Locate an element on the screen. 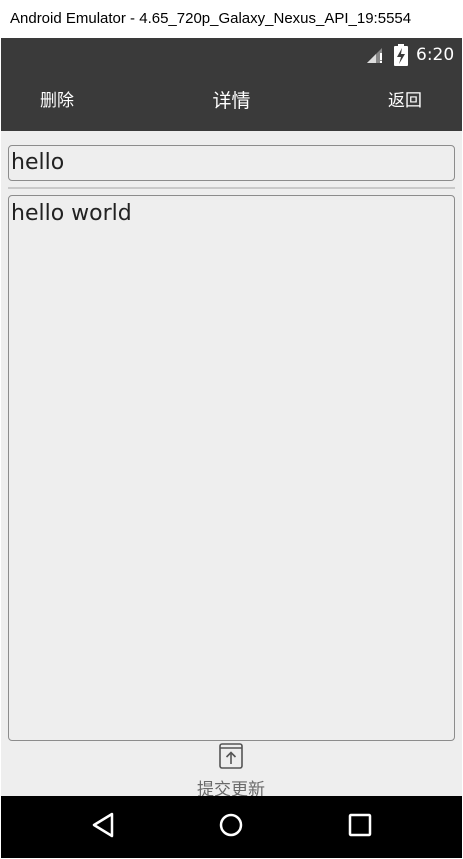 The image size is (463, 859). home-circle-icon is located at coordinates (231, 827).